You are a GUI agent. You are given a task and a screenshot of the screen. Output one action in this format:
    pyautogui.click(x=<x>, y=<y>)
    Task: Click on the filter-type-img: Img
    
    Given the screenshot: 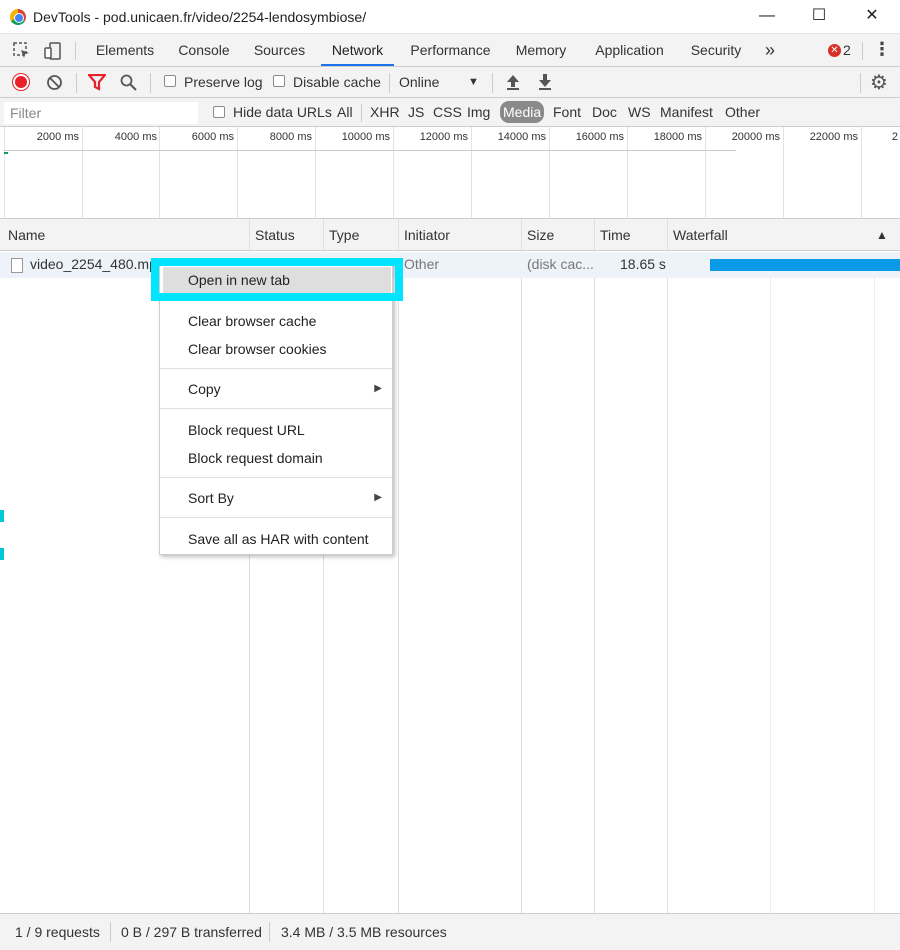 What is the action you would take?
    pyautogui.click(x=478, y=112)
    